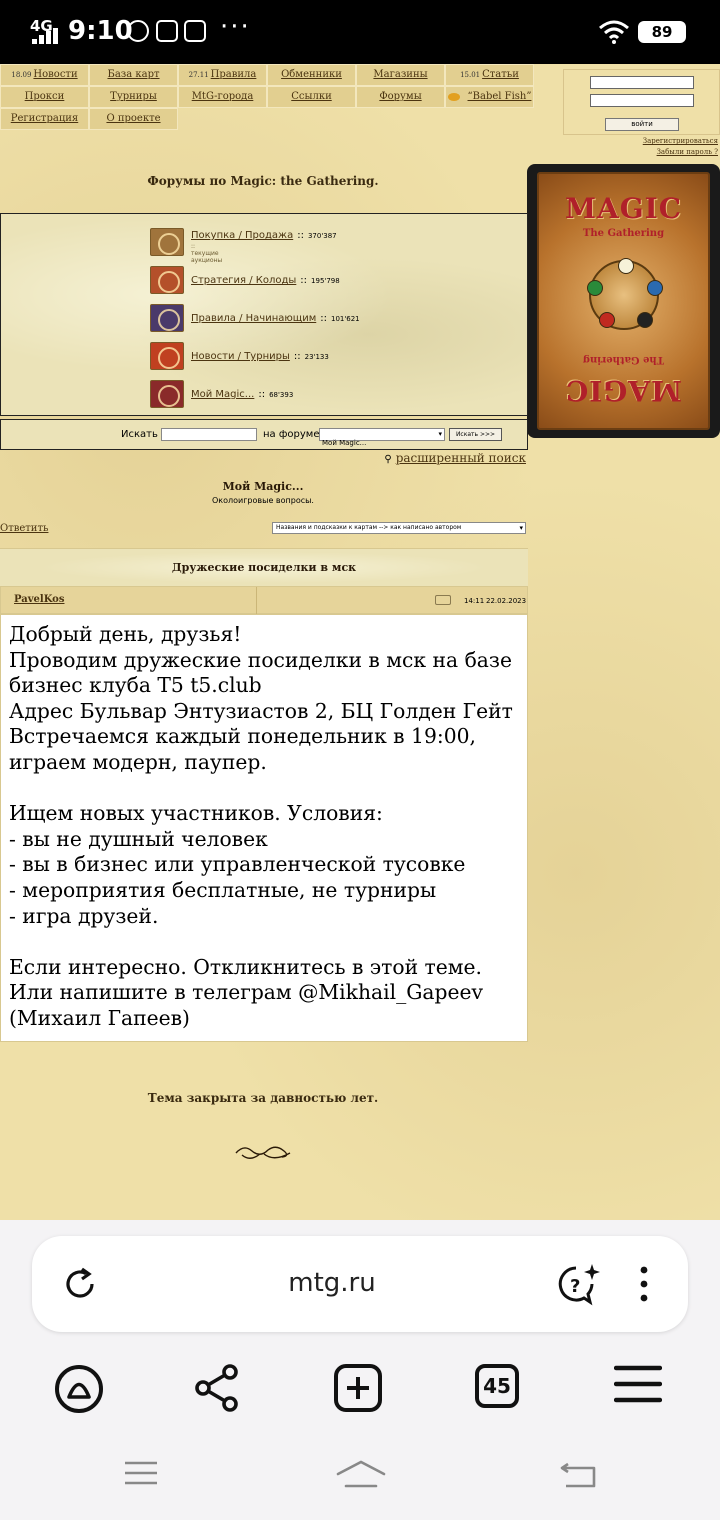  Describe the element at coordinates (246, 992) in the screenshot. I see `post-line: Или напишите в телеграм @Mikhail_Gapeev` at that location.